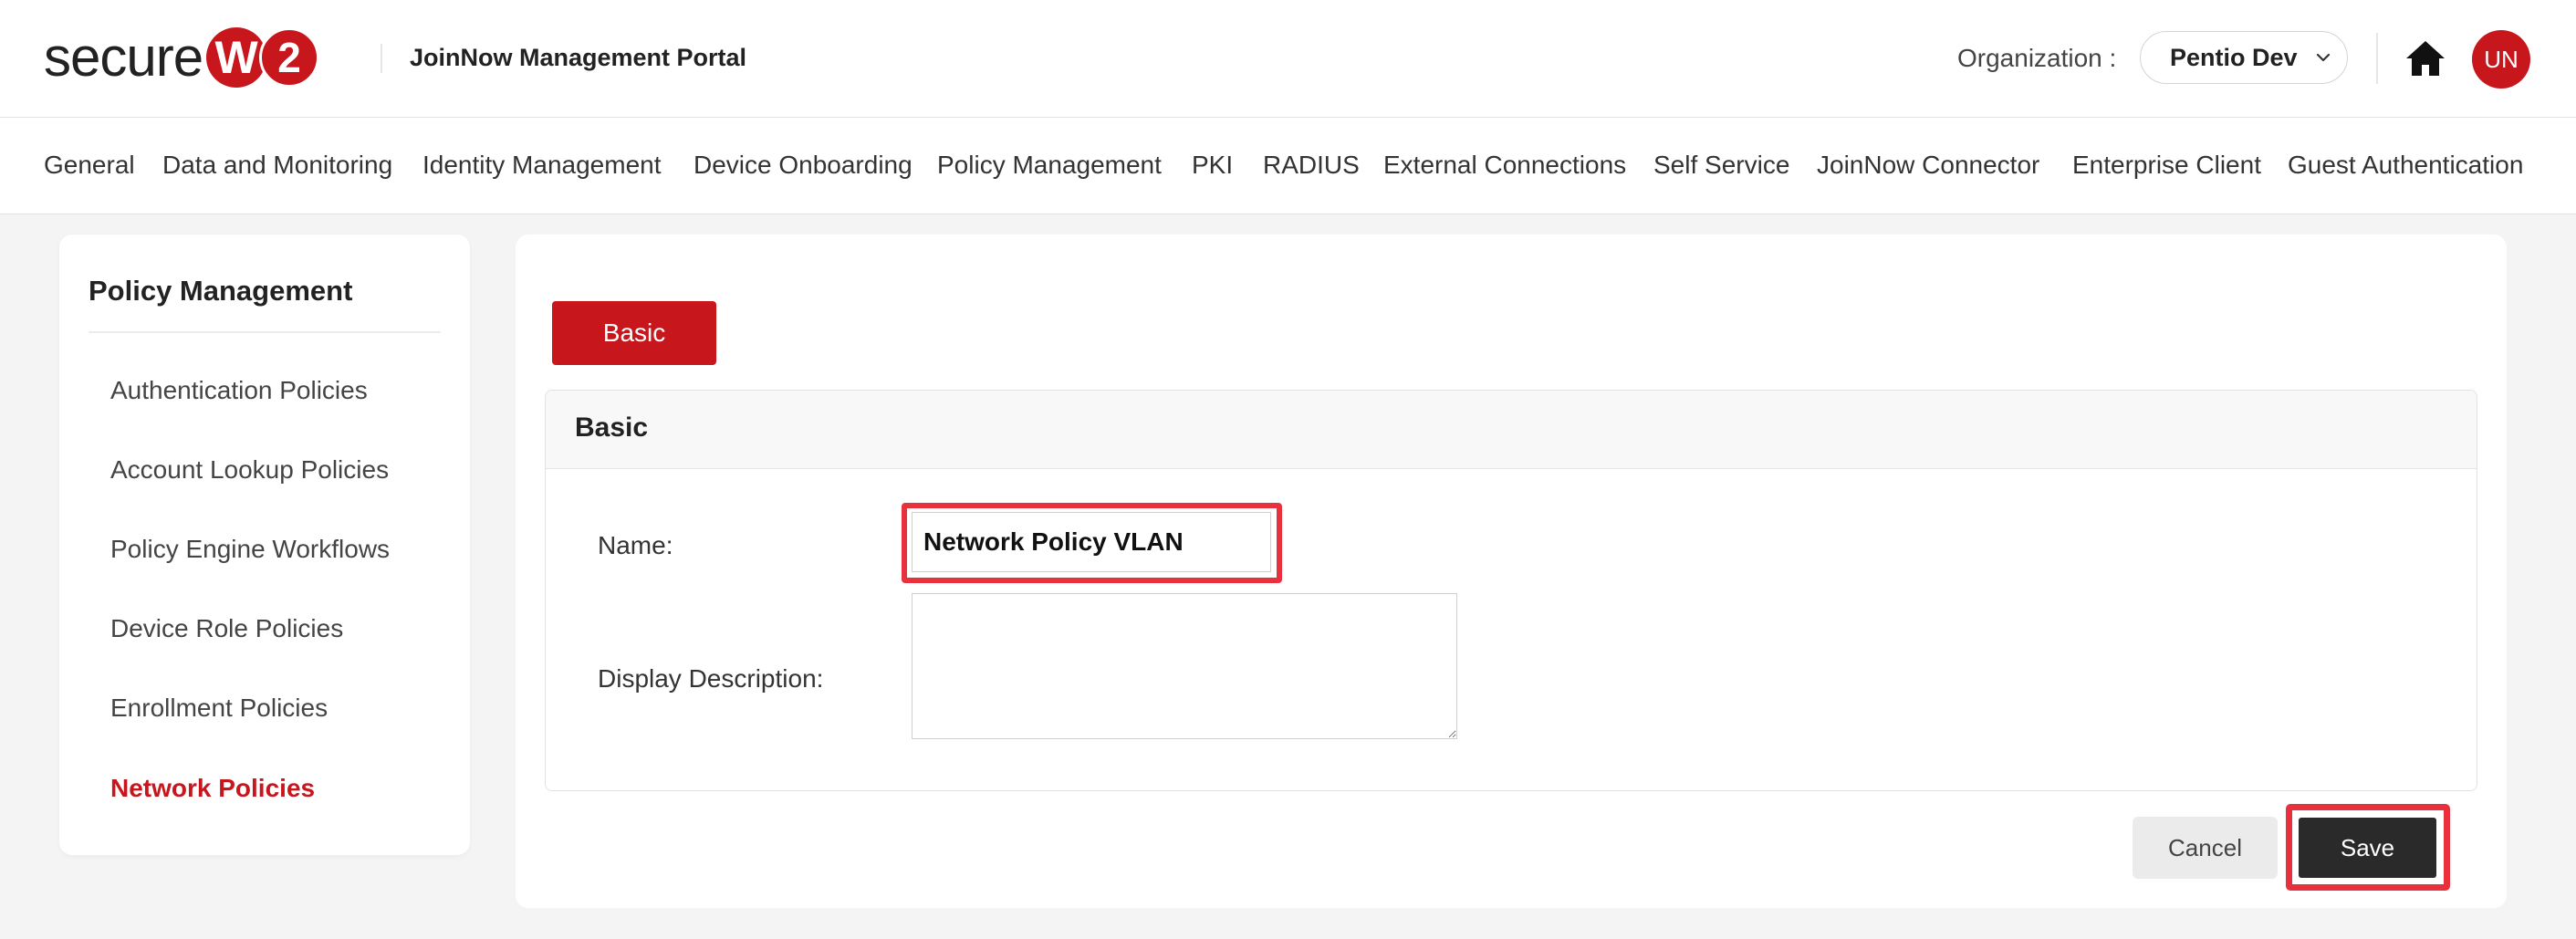 This screenshot has width=2576, height=939. I want to click on sidebar-item-enrollment-policies: Enrollment Policies, so click(219, 708).